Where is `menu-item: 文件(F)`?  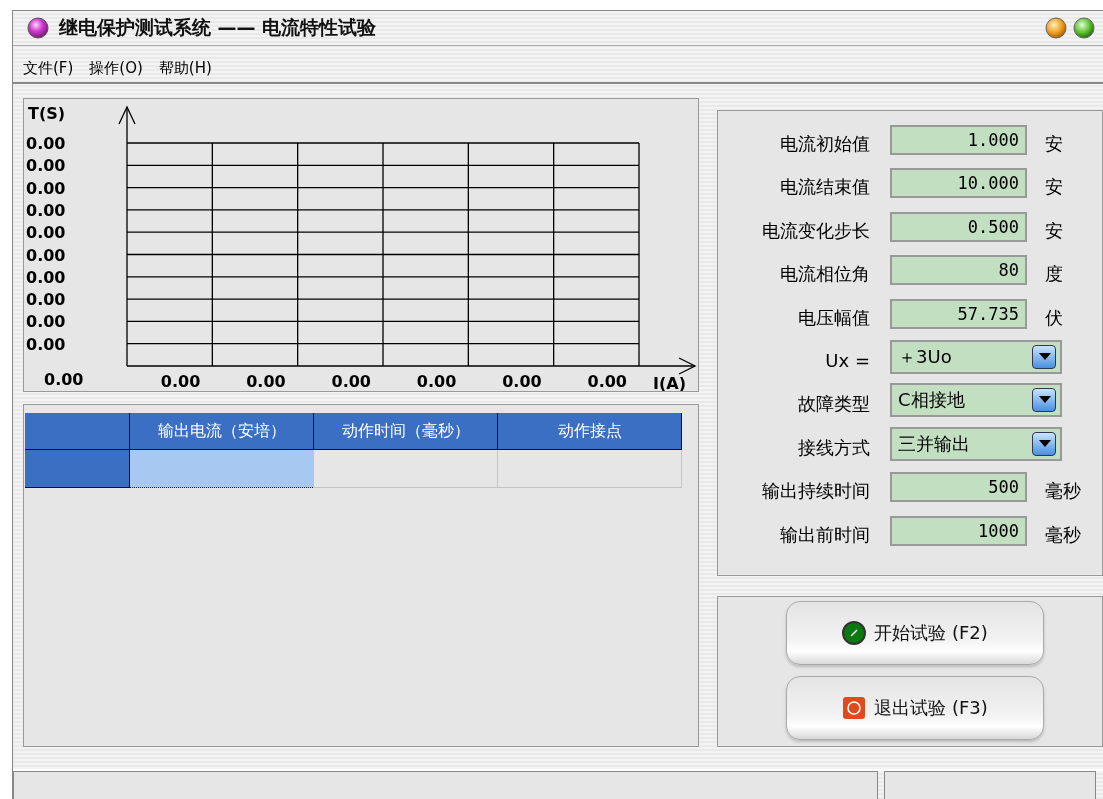 menu-item: 文件(F) is located at coordinates (48, 68).